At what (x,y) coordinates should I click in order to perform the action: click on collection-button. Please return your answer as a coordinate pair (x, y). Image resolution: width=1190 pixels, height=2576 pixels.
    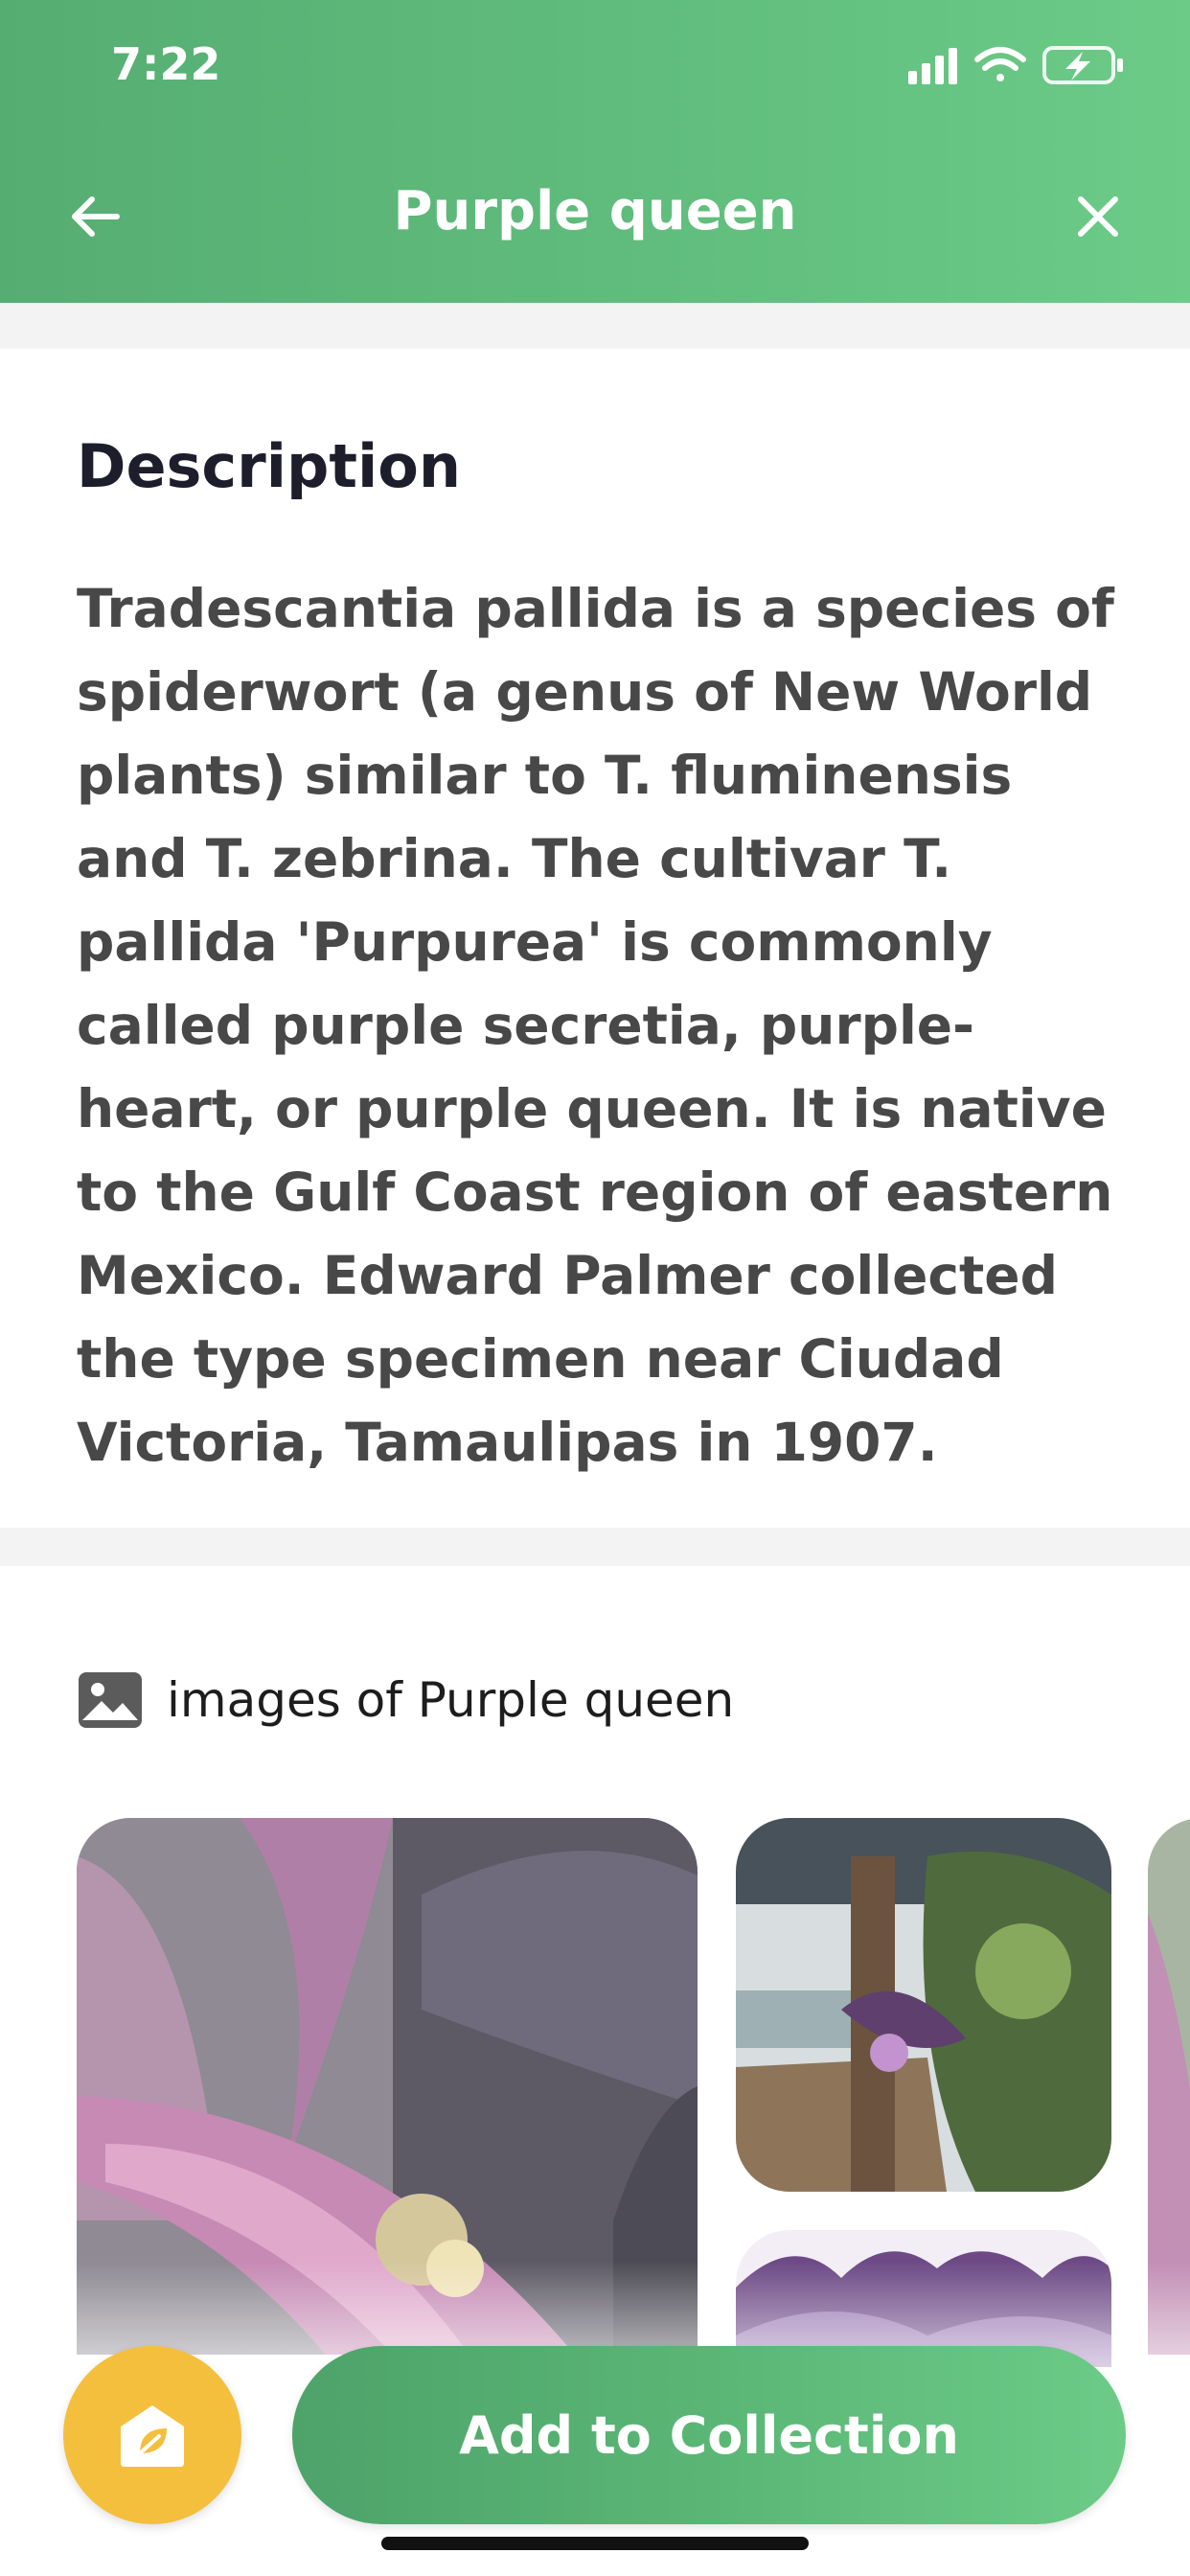
    Looking at the image, I should click on (152, 2435).